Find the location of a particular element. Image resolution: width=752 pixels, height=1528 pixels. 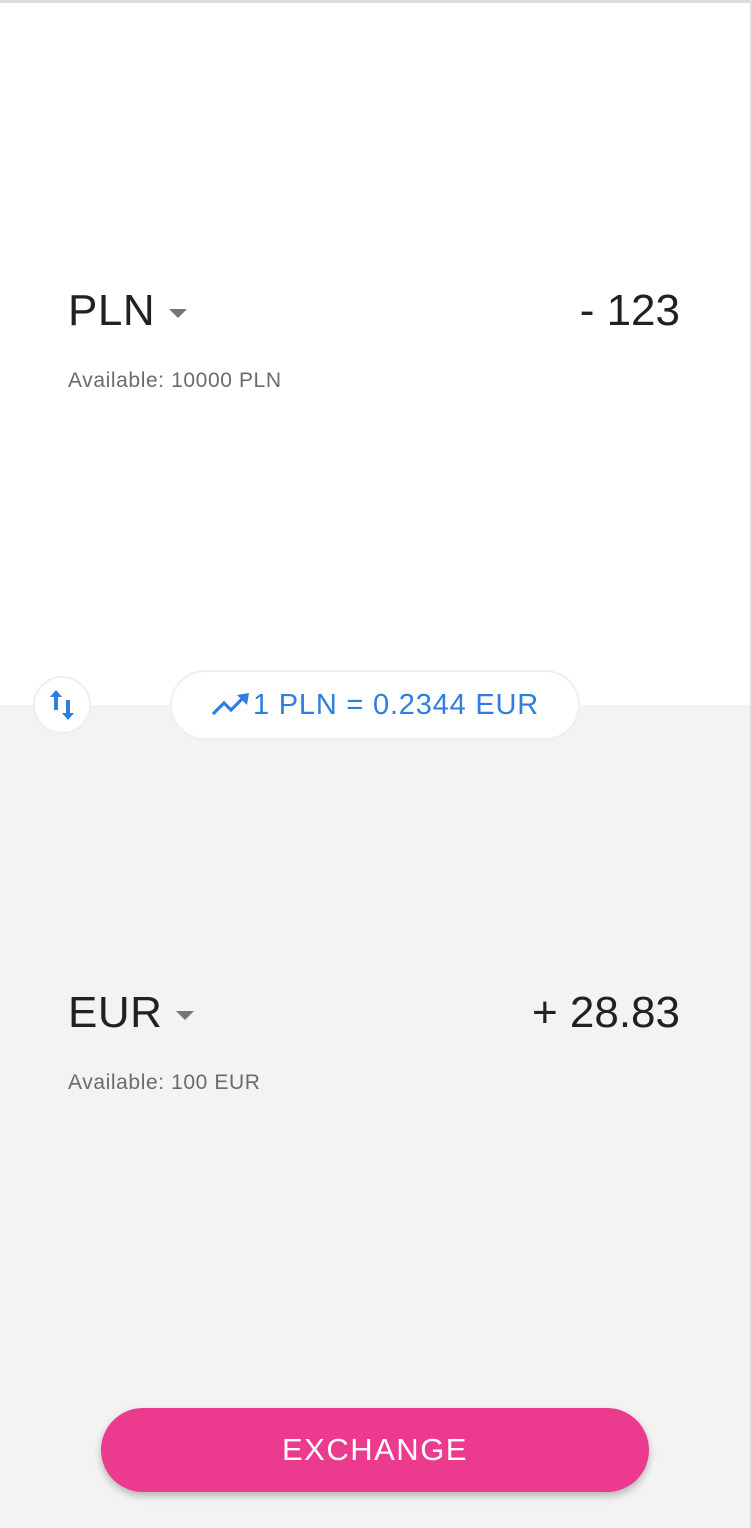

to-currency-code: EUR is located at coordinates (115, 1012).